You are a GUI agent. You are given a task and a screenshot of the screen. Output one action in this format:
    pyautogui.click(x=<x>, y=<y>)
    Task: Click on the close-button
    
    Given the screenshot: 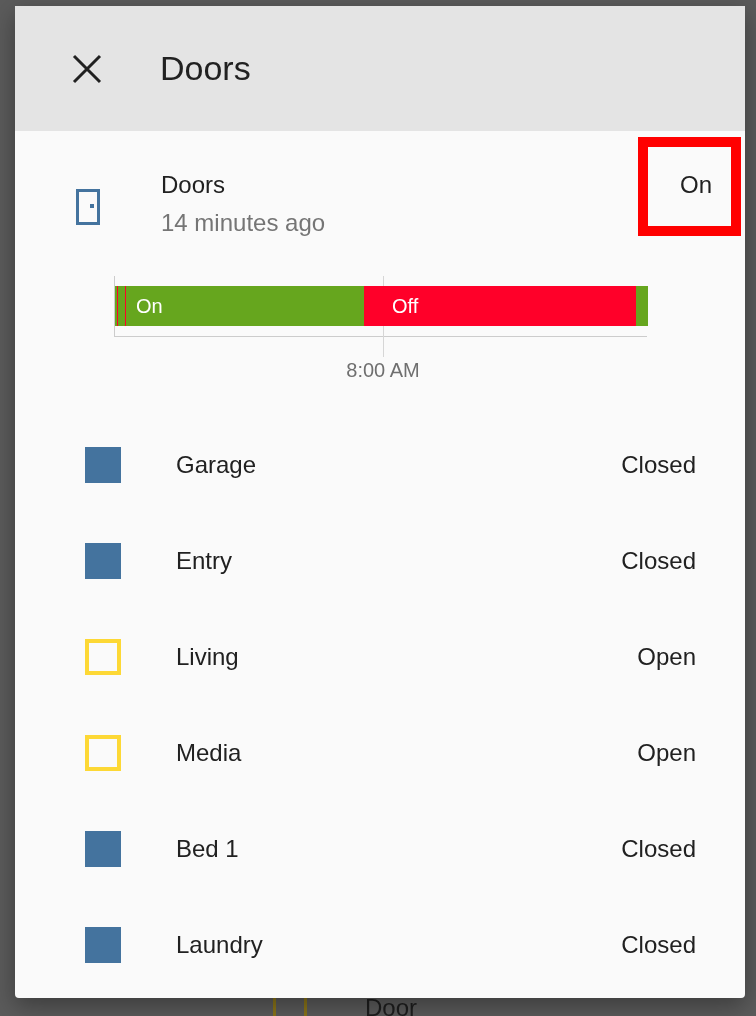 What is the action you would take?
    pyautogui.click(x=87, y=68)
    